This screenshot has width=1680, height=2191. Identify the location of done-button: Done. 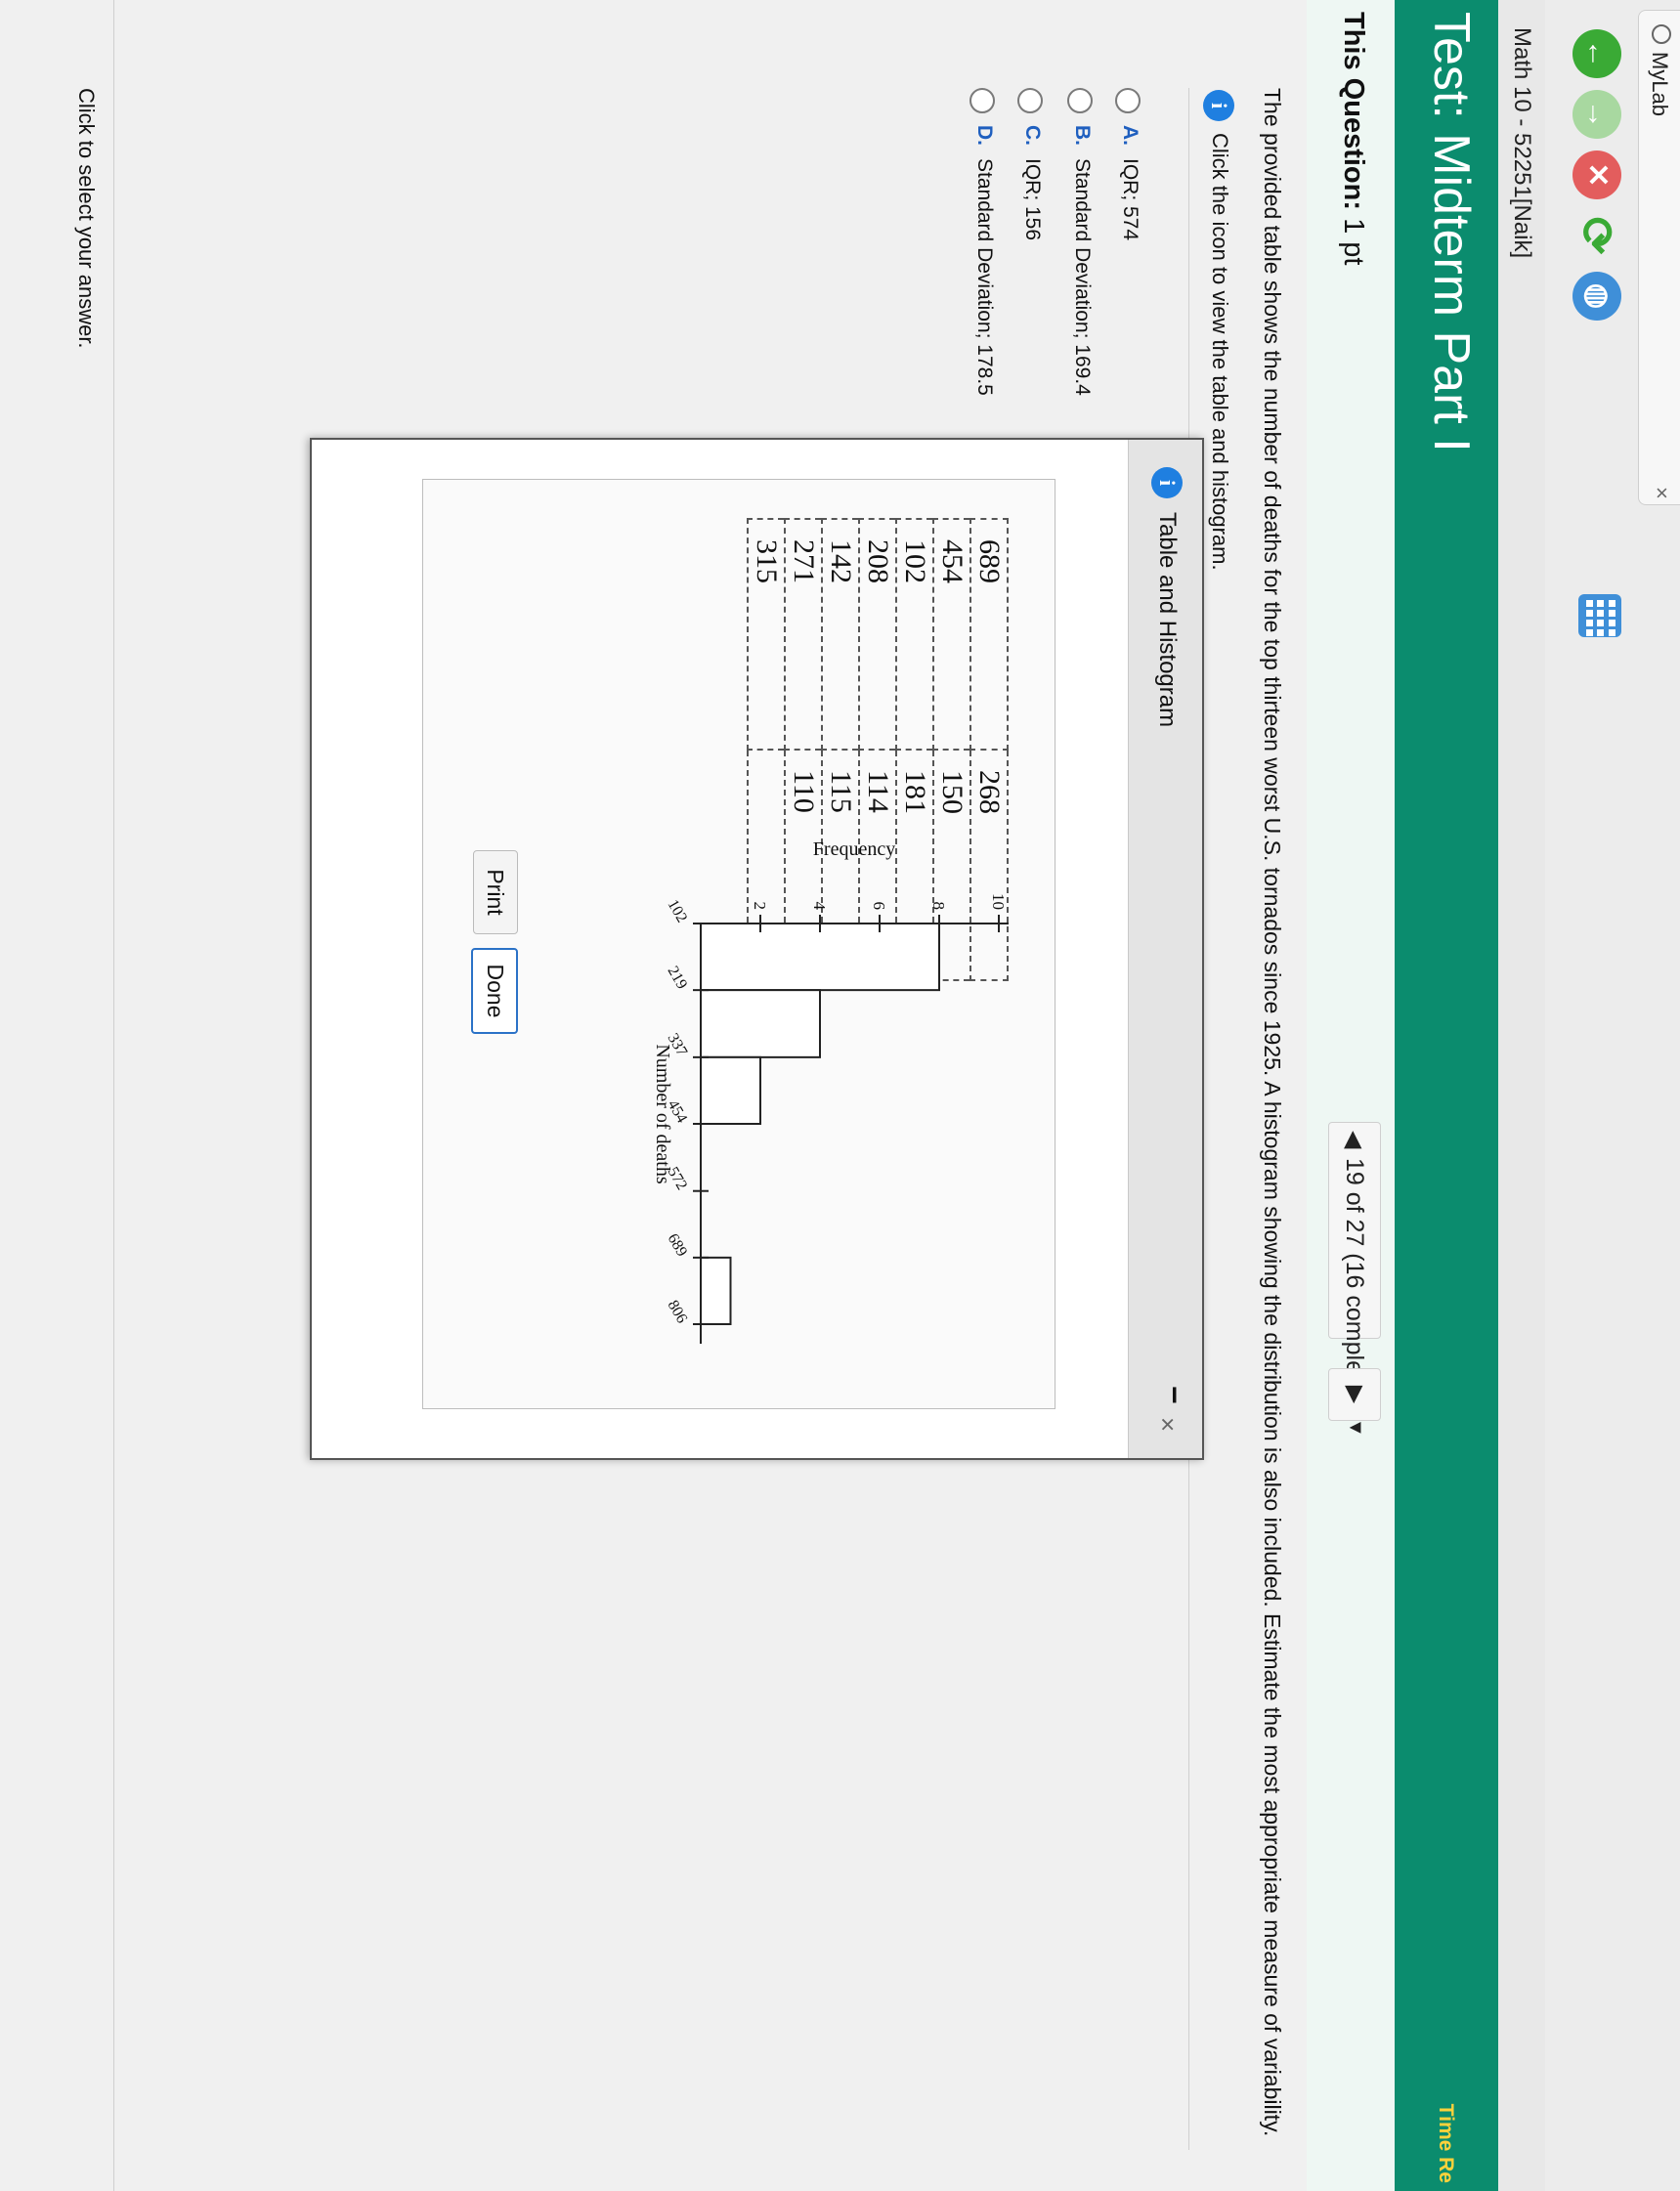
(494, 991).